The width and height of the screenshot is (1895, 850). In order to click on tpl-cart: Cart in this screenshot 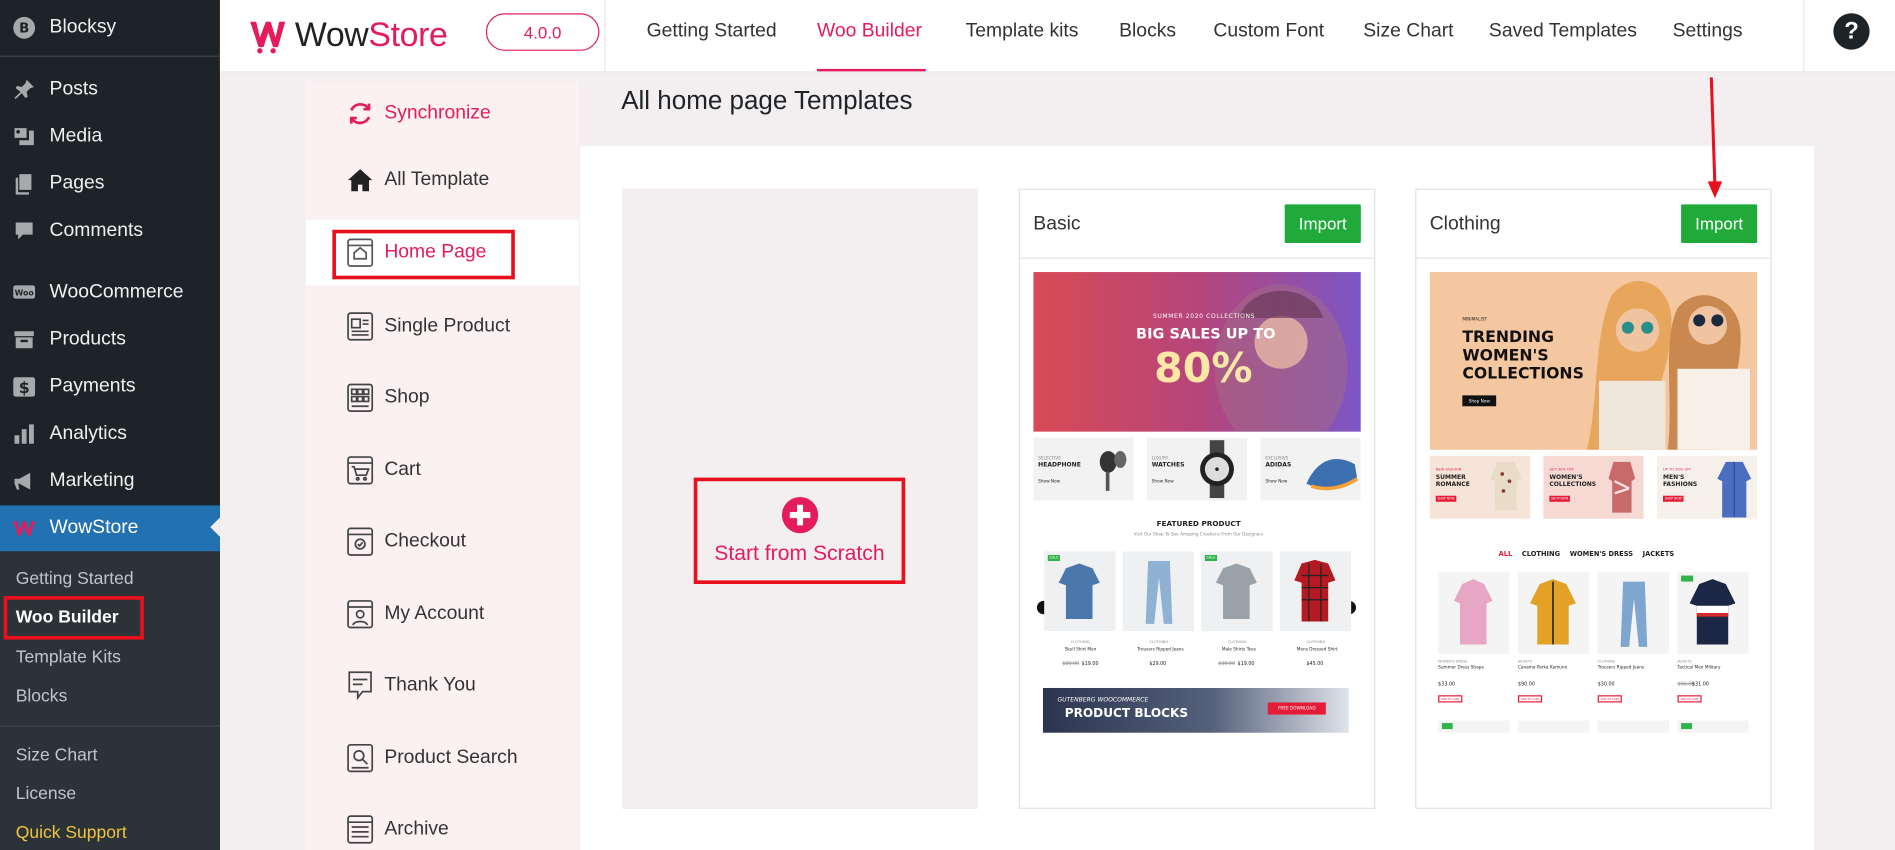, I will do `click(442, 470)`.